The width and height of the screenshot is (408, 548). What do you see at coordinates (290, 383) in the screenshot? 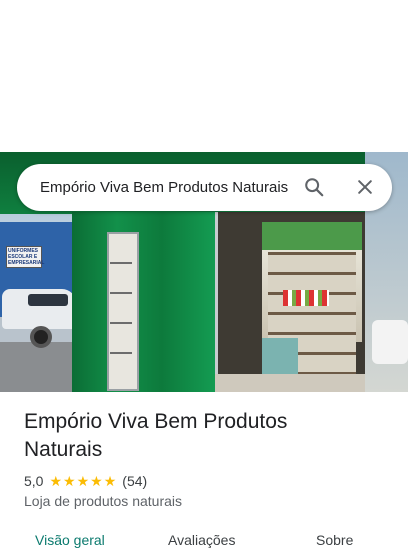
I see `photo-floor` at bounding box center [290, 383].